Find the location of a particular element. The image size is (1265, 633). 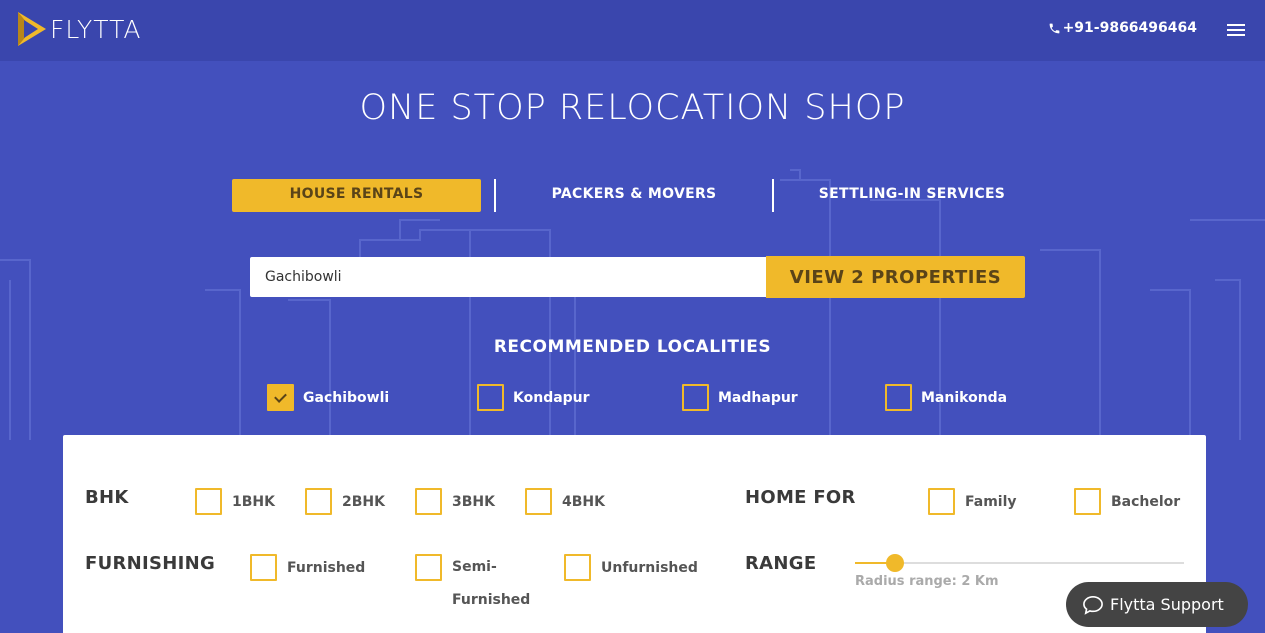

checkbox-checked-icon is located at coordinates (280, 397).